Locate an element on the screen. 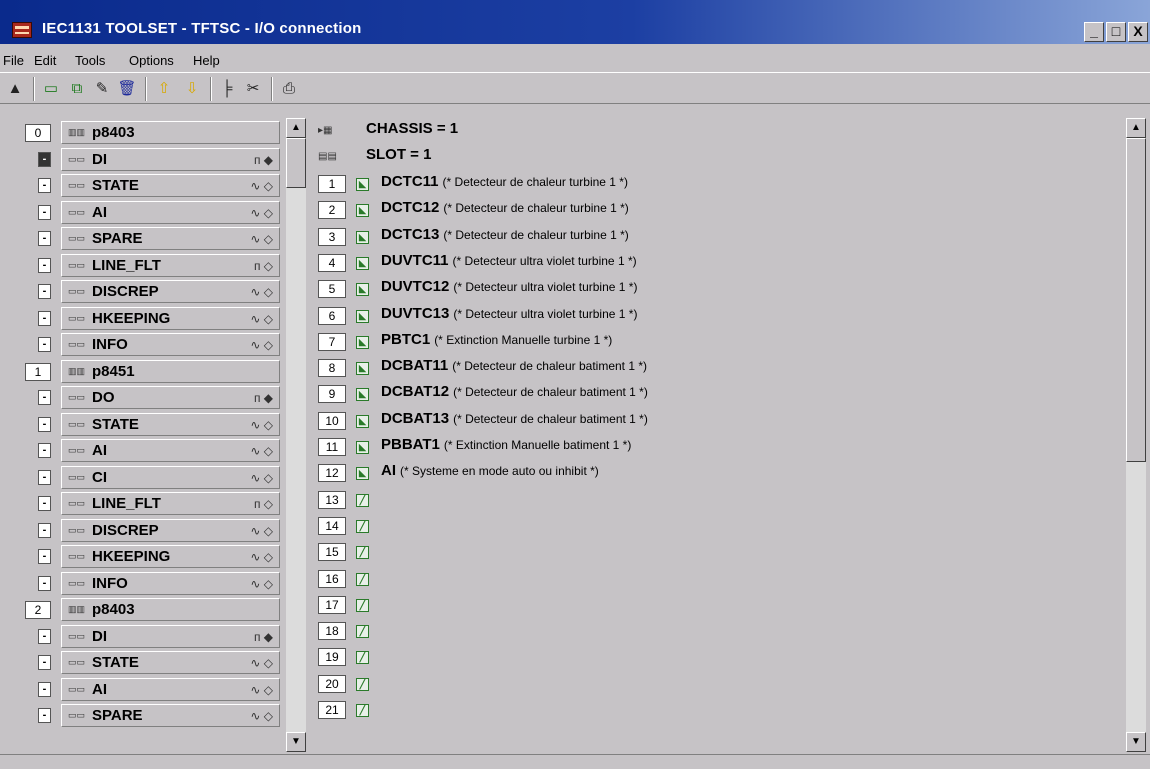  tree-module-row: 1 ▥▥ p8451 is located at coordinates (149, 372).